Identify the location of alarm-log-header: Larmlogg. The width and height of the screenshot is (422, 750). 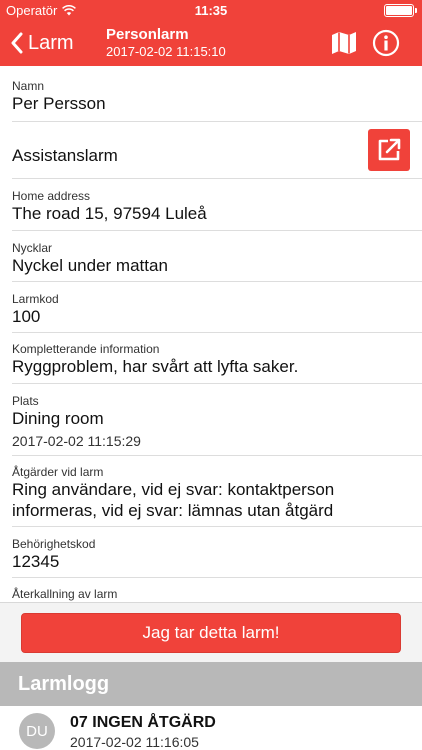
(211, 684).